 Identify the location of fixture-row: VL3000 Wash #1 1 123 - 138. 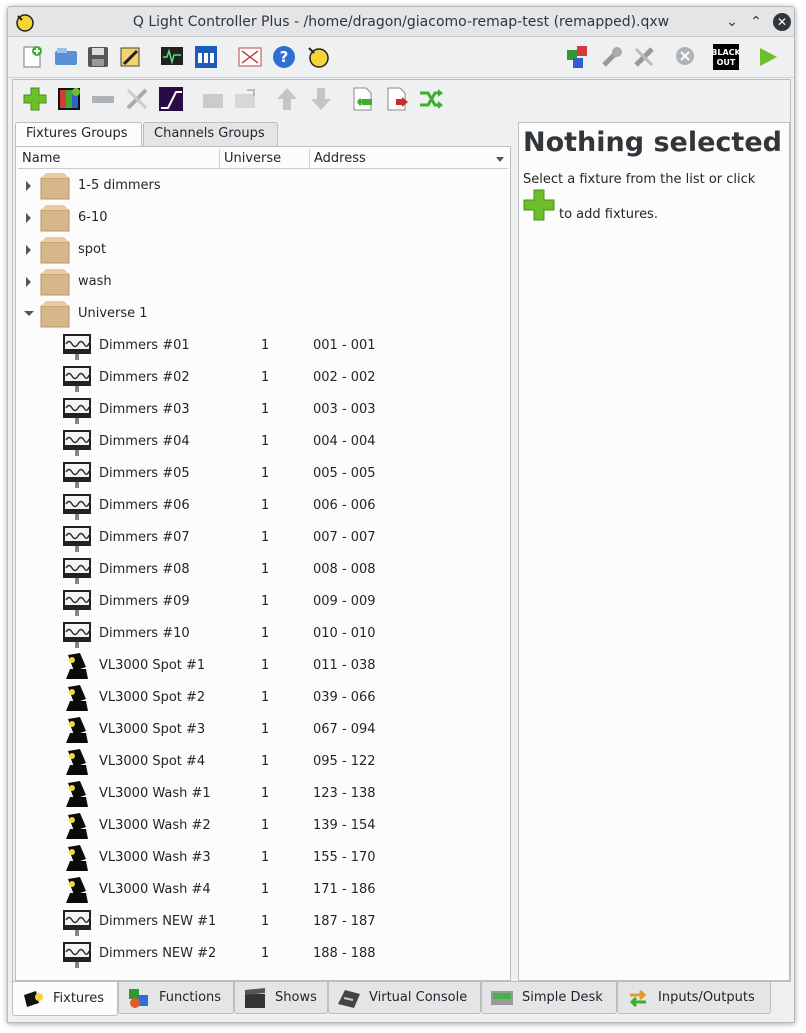
(263, 794).